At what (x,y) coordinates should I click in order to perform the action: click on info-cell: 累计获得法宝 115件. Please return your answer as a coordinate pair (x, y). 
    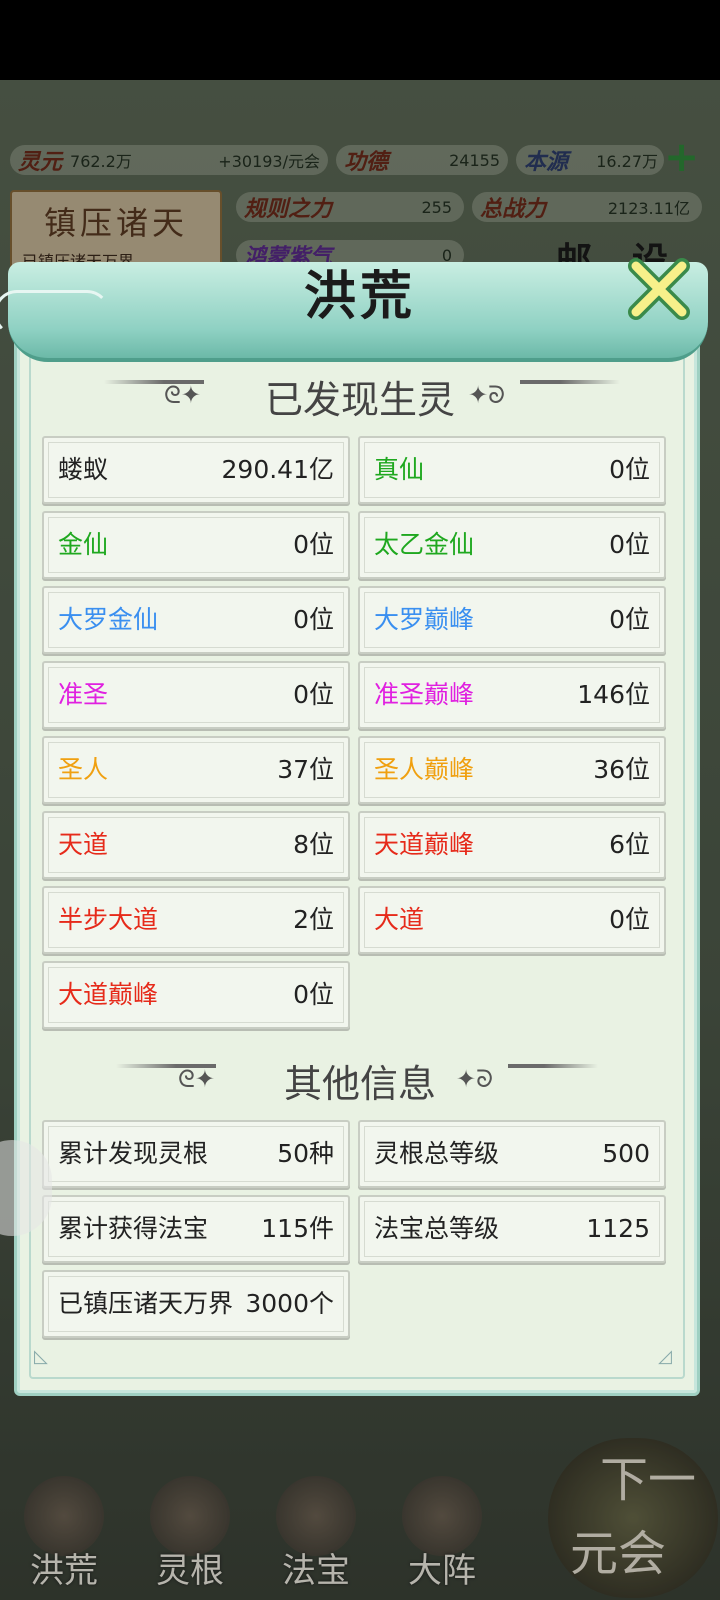
    Looking at the image, I should click on (196, 1229).